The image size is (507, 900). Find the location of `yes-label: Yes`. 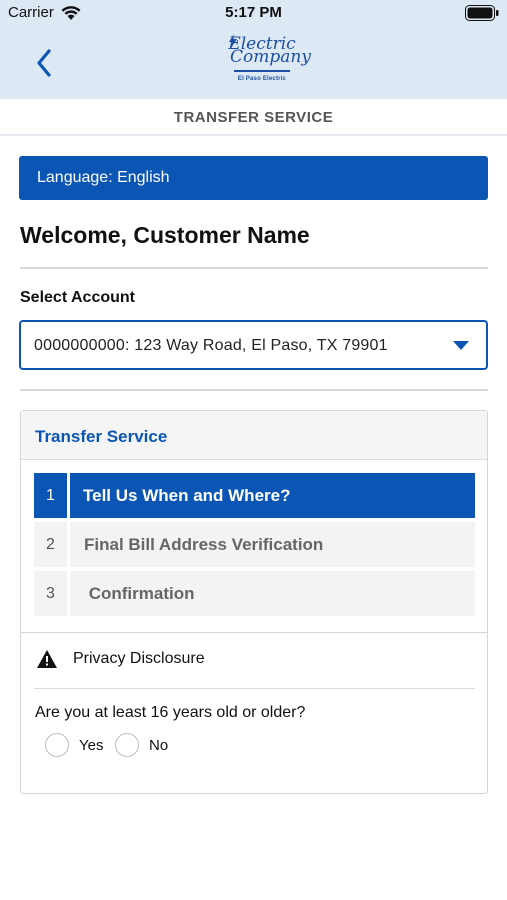

yes-label: Yes is located at coordinates (91, 745).